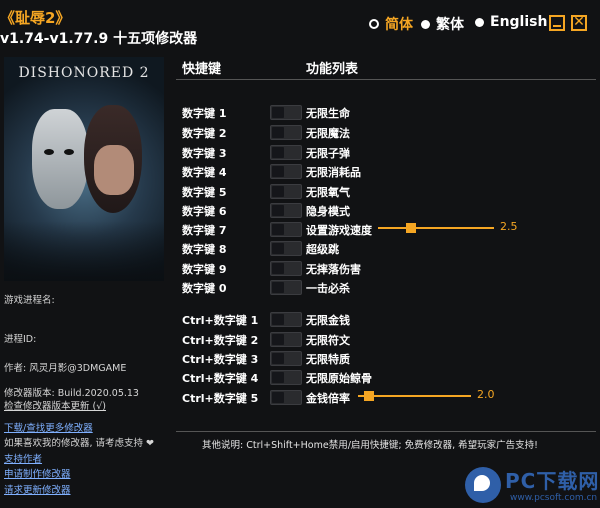 This screenshot has height=508, width=600. Describe the element at coordinates (48, 427) in the screenshot. I see `download-more-link: 下载/查找更多修改器` at that location.